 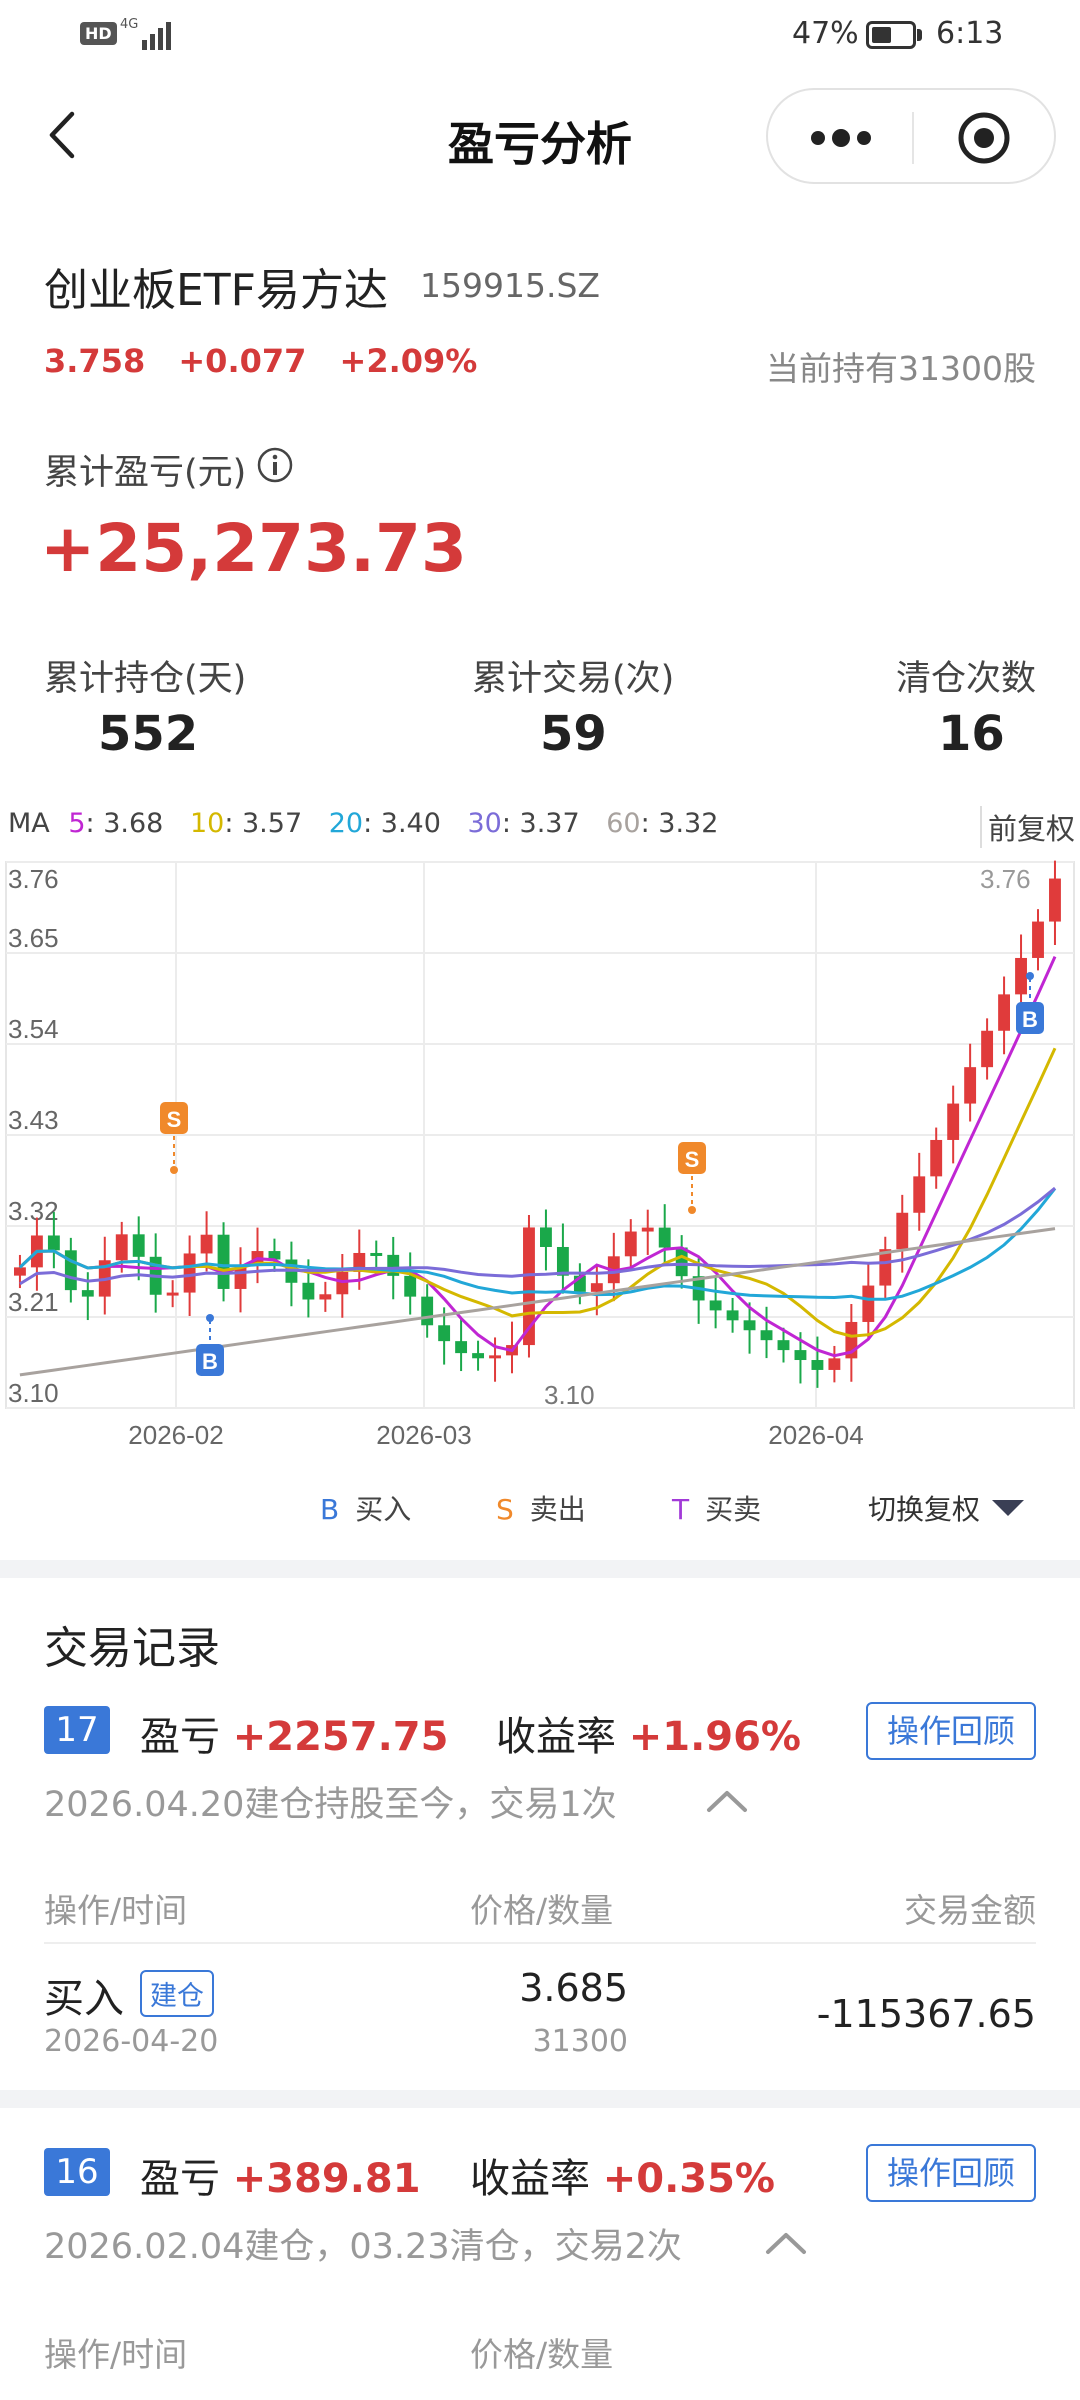 What do you see at coordinates (689, 2179) in the screenshot?
I see `record-rate-value: +0.35%` at bounding box center [689, 2179].